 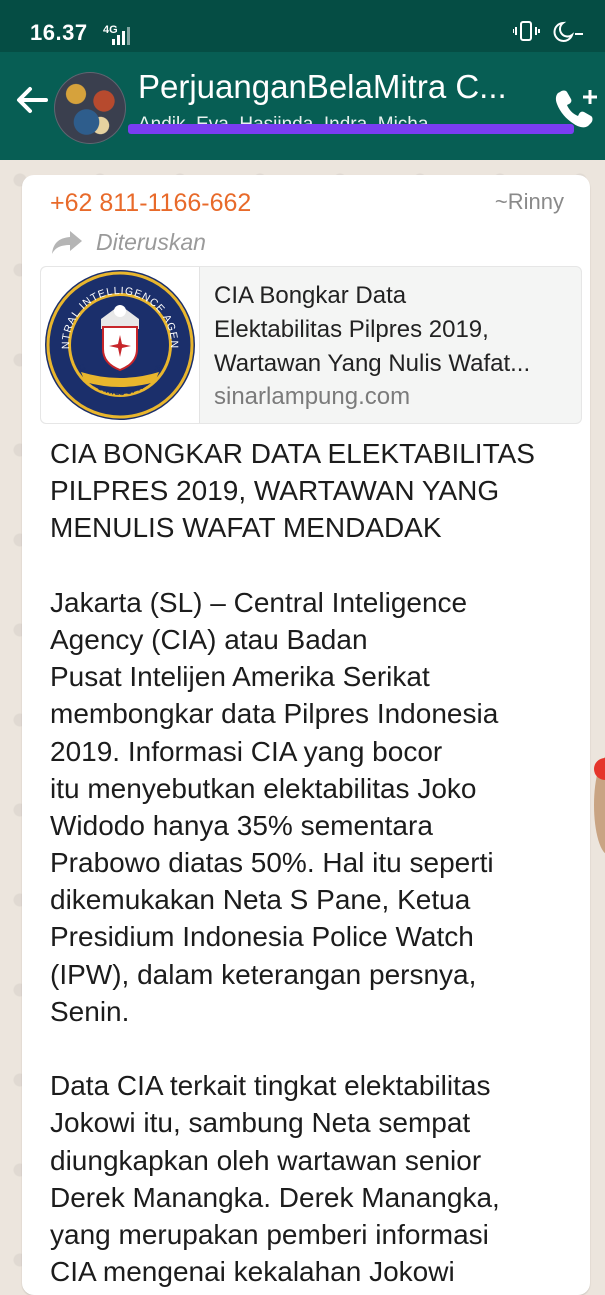 I want to click on message-line: yang merupakan pemberi informasi, so click(x=269, y=1234).